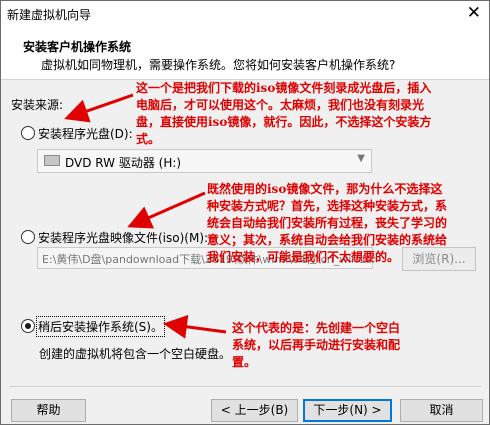 This screenshot has width=490, height=425. Describe the element at coordinates (49, 15) in the screenshot. I see `window-title: 新建虚拟机向导` at that location.